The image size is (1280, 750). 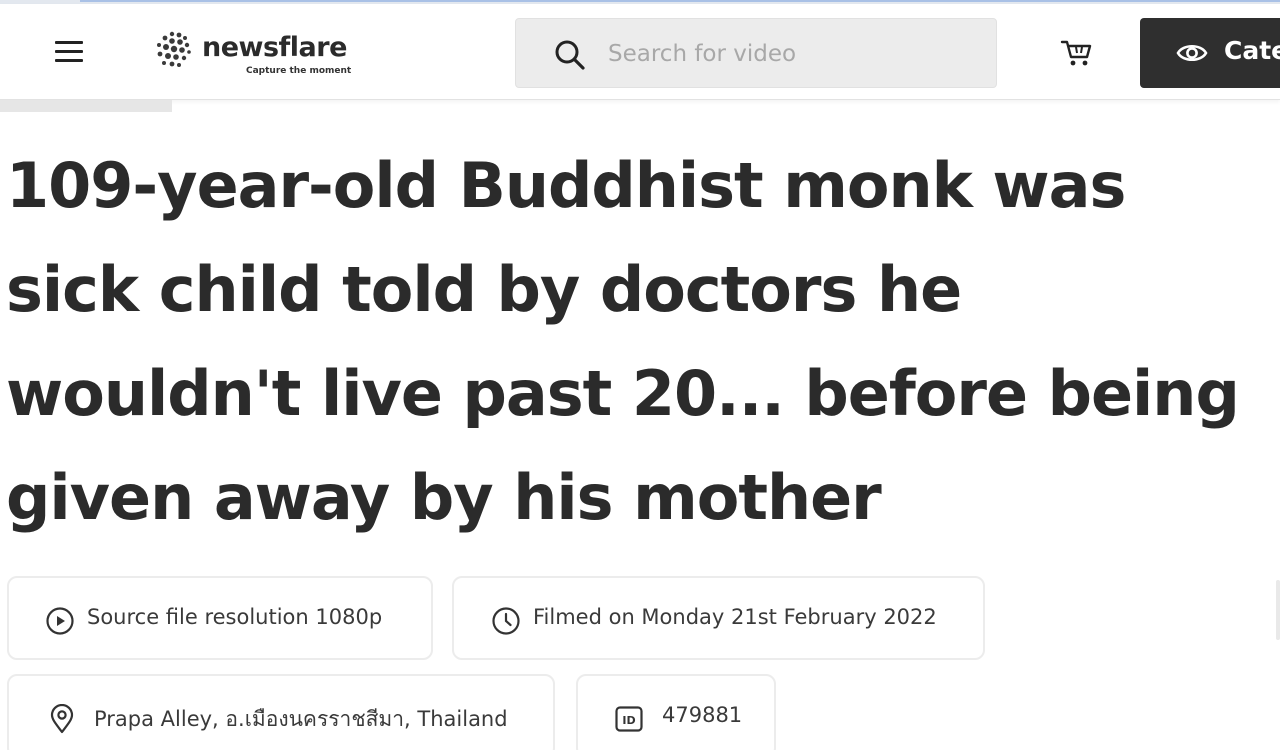 I want to click on breadcrumb-tab, so click(x=86, y=106).